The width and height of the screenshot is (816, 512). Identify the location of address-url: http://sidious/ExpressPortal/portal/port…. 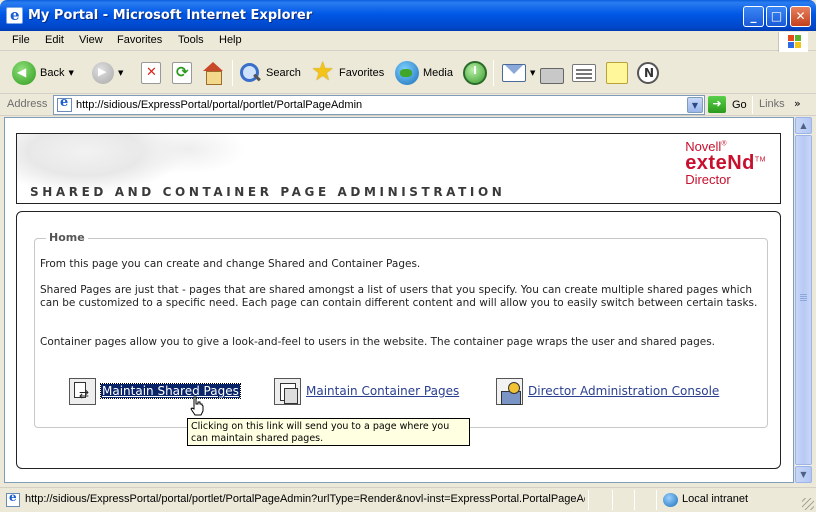
(219, 105).